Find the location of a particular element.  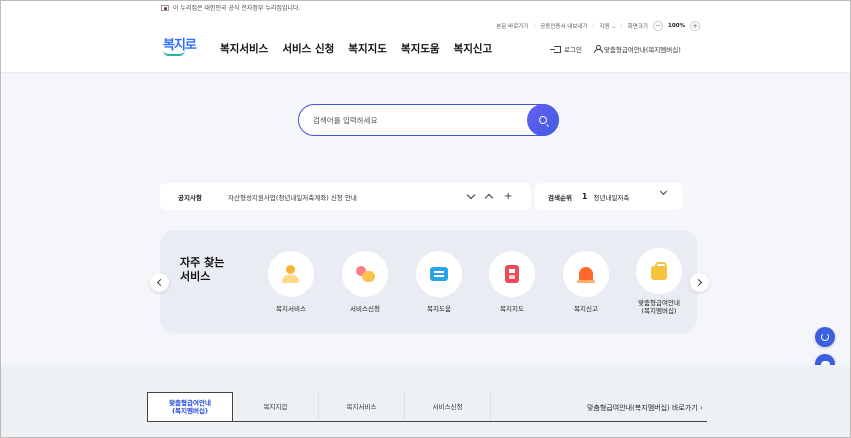

nav-item-service-apply: 서비스 신청 is located at coordinates (308, 48).